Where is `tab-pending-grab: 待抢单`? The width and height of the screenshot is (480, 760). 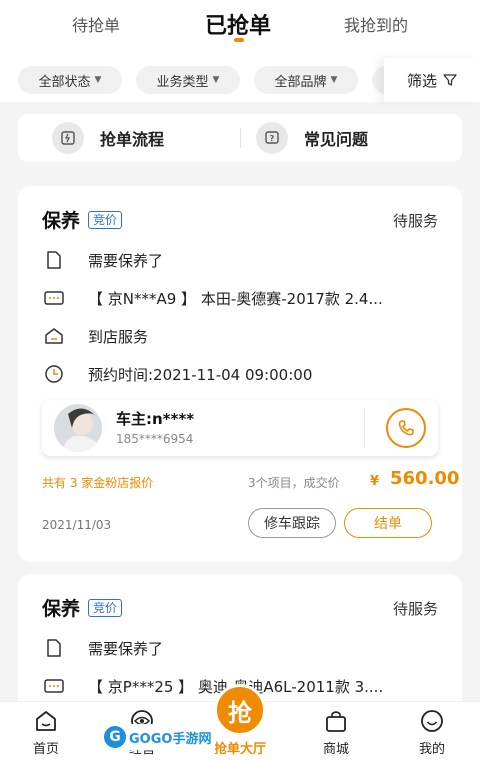 tab-pending-grab: 待抢单 is located at coordinates (96, 24).